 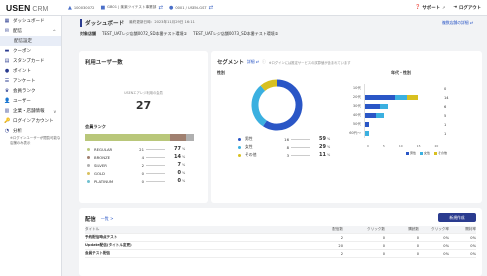 What do you see at coordinates (30, 31) in the screenshot?
I see `sidebar-item: ✉ 配信 ^` at bounding box center [30, 31].